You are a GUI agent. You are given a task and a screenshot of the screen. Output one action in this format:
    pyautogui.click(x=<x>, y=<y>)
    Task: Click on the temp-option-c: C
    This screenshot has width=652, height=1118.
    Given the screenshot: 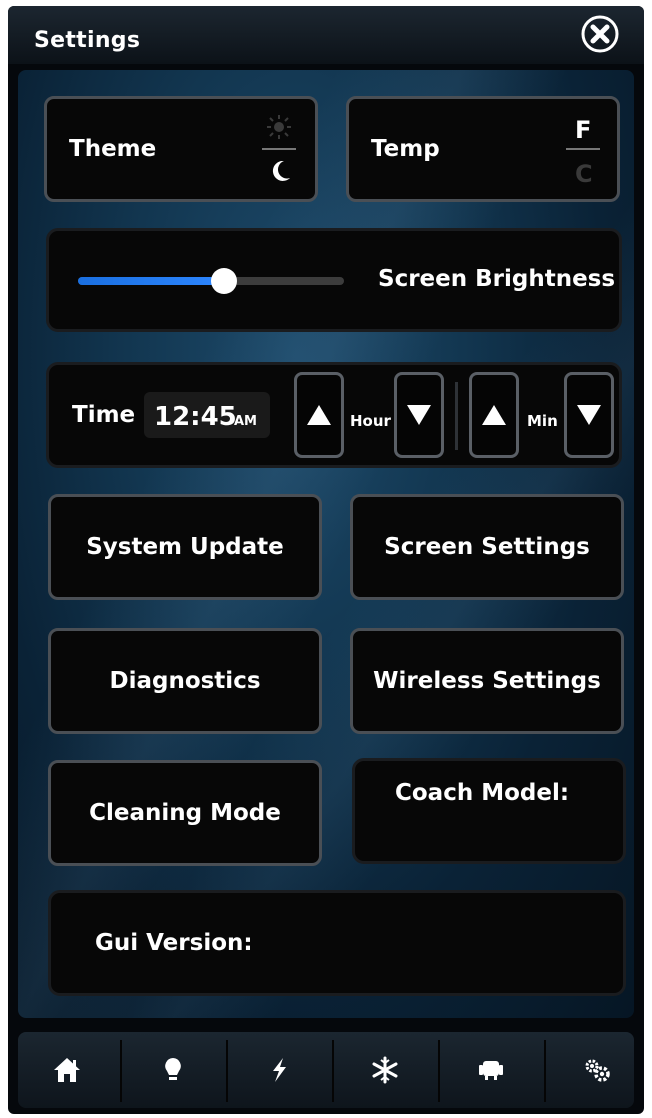 What is the action you would take?
    pyautogui.click(x=584, y=174)
    